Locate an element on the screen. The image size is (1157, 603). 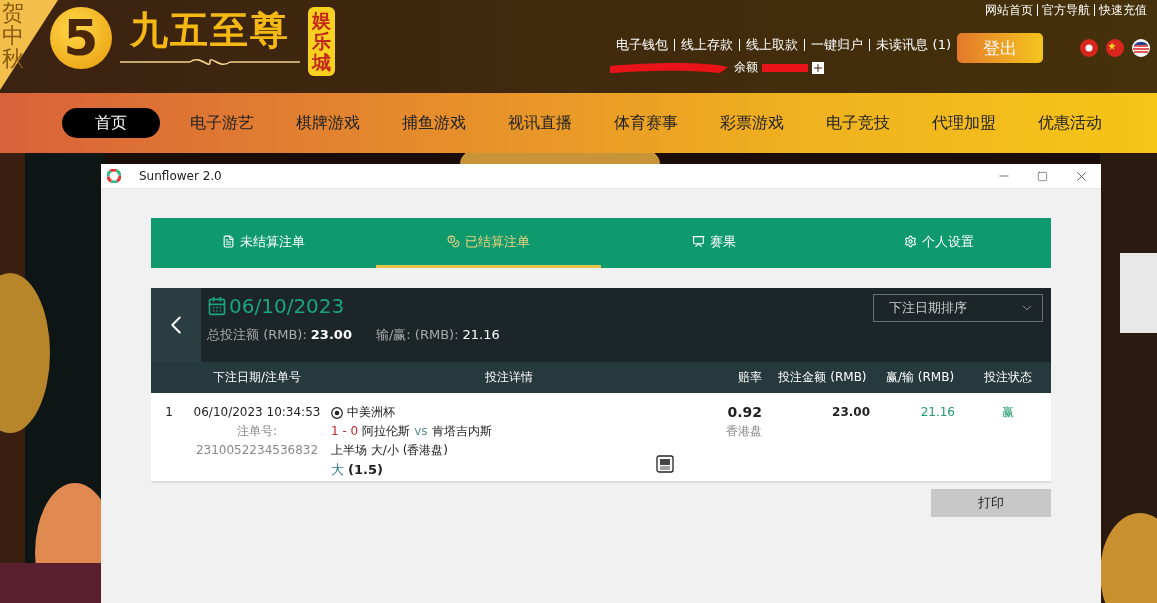
account-link: 电子钱包 is located at coordinates (642, 45).